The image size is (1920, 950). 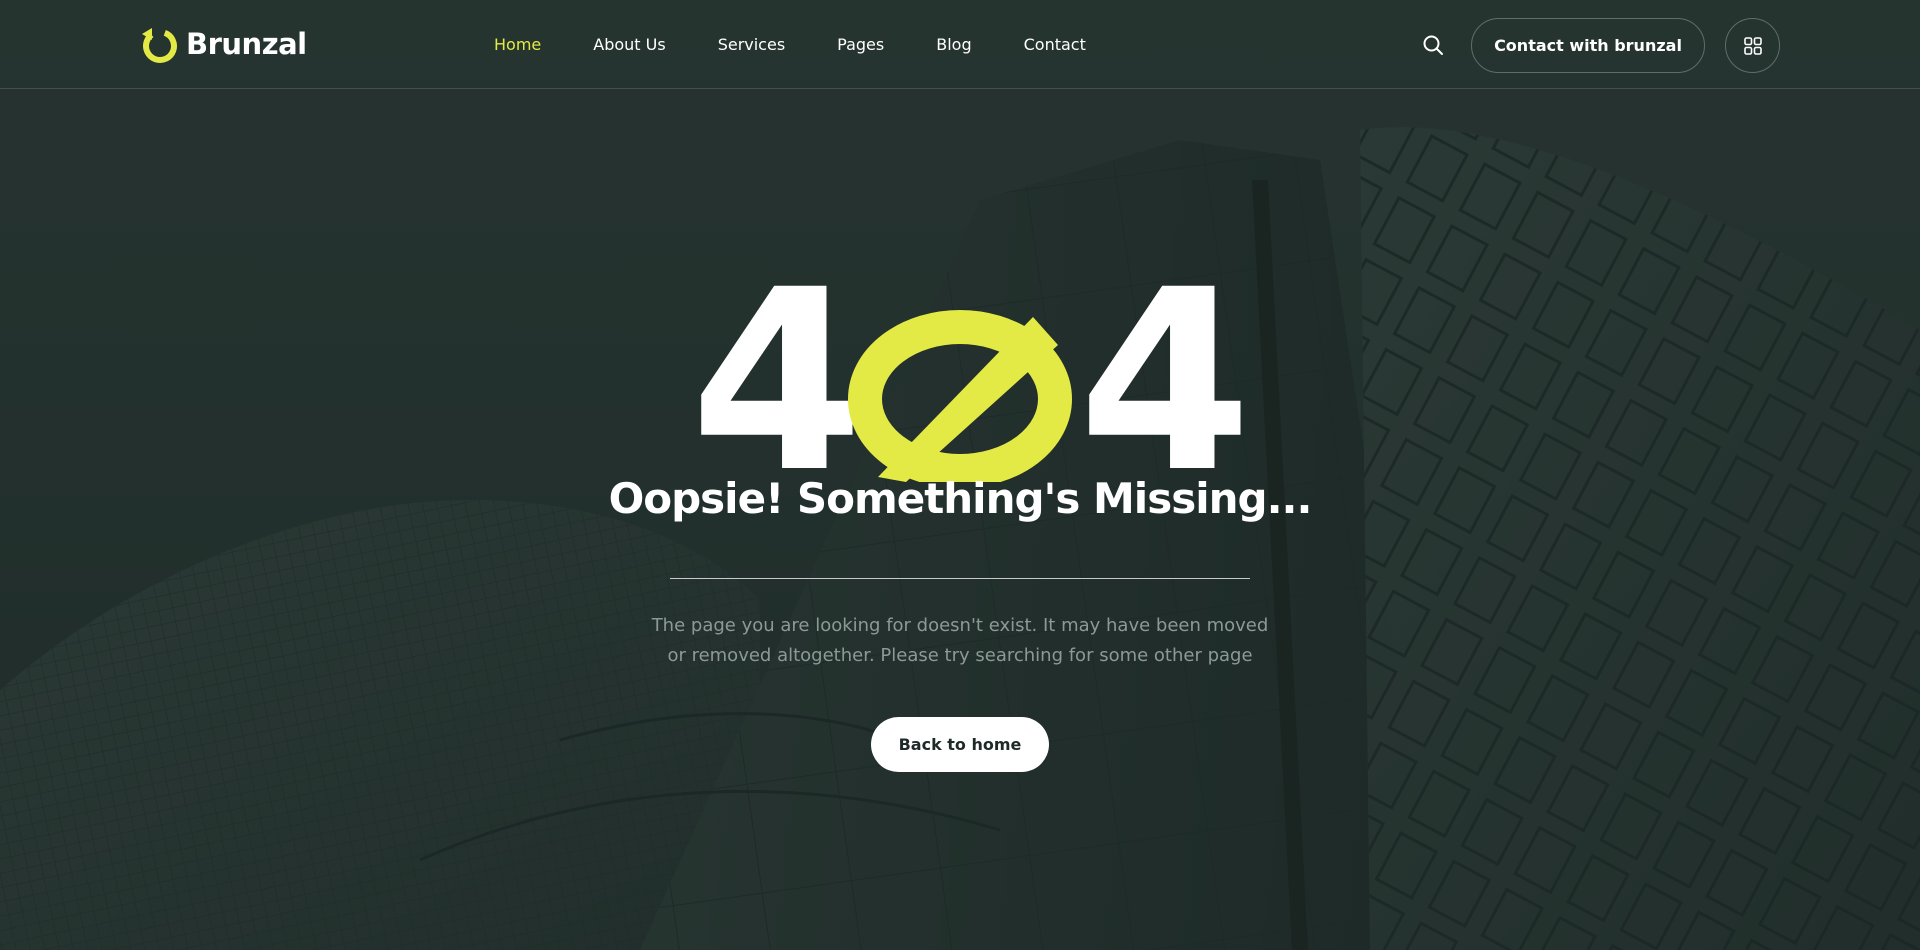 I want to click on refresh-ring-icon, so click(x=159, y=45).